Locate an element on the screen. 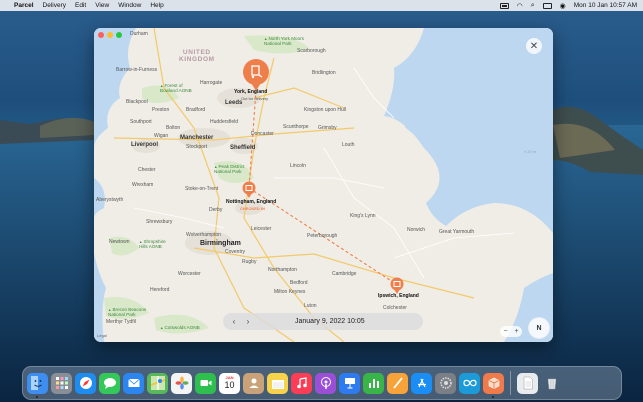 This screenshot has width=643, height=402. stop-york-status: Out for delivery is located at coordinates (255, 98).